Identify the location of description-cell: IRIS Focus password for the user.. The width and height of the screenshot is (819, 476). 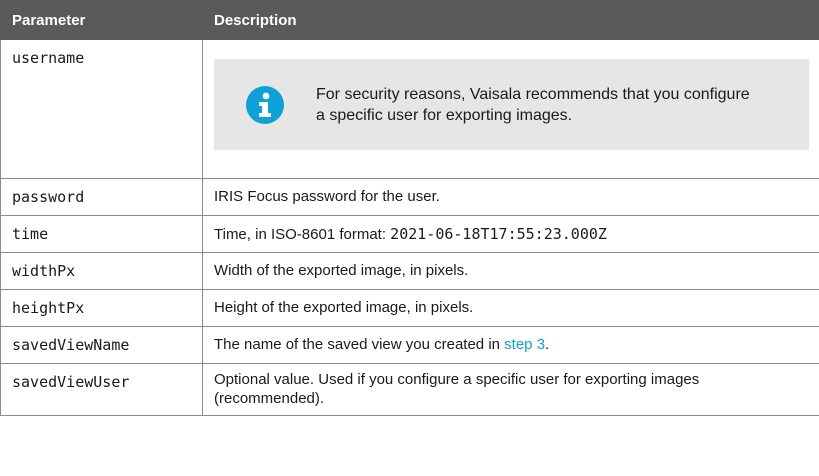
(510, 197).